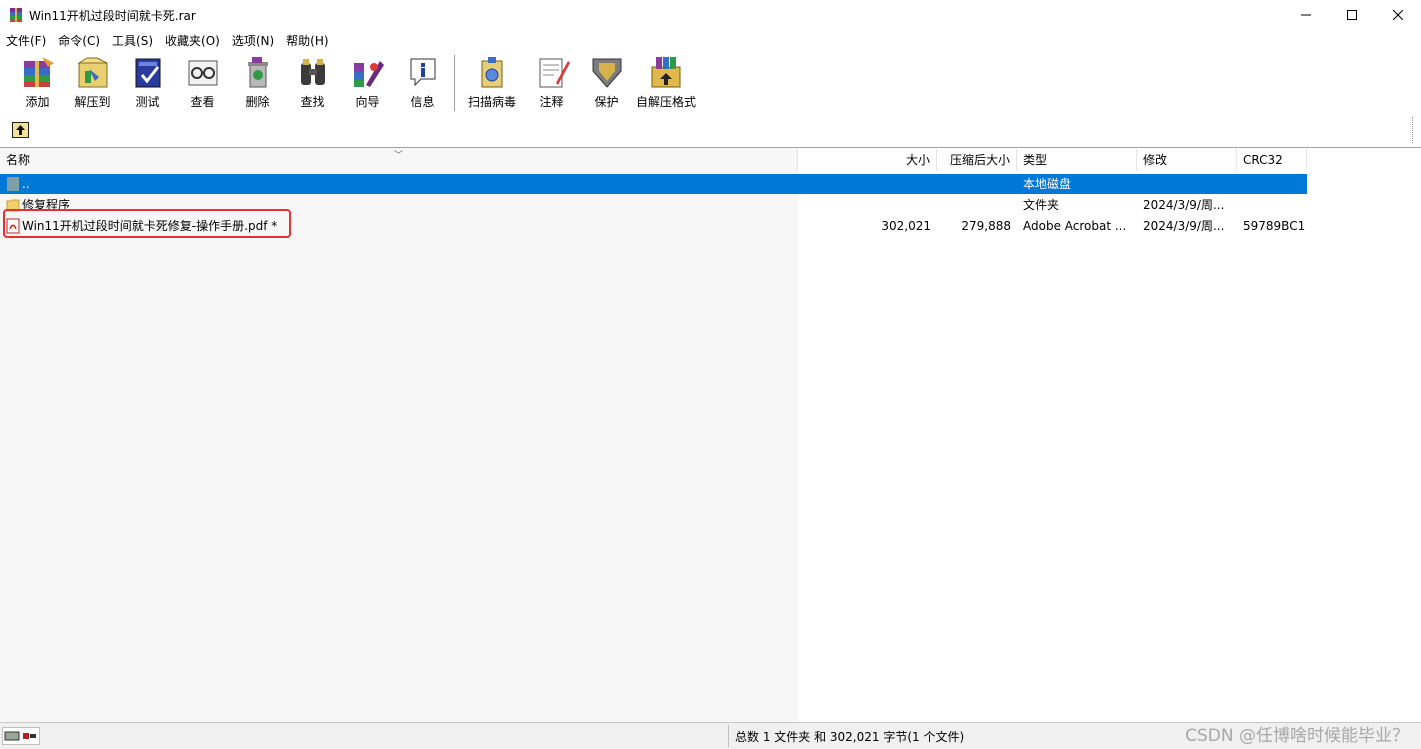  I want to click on maximize-button, so click(1352, 15).